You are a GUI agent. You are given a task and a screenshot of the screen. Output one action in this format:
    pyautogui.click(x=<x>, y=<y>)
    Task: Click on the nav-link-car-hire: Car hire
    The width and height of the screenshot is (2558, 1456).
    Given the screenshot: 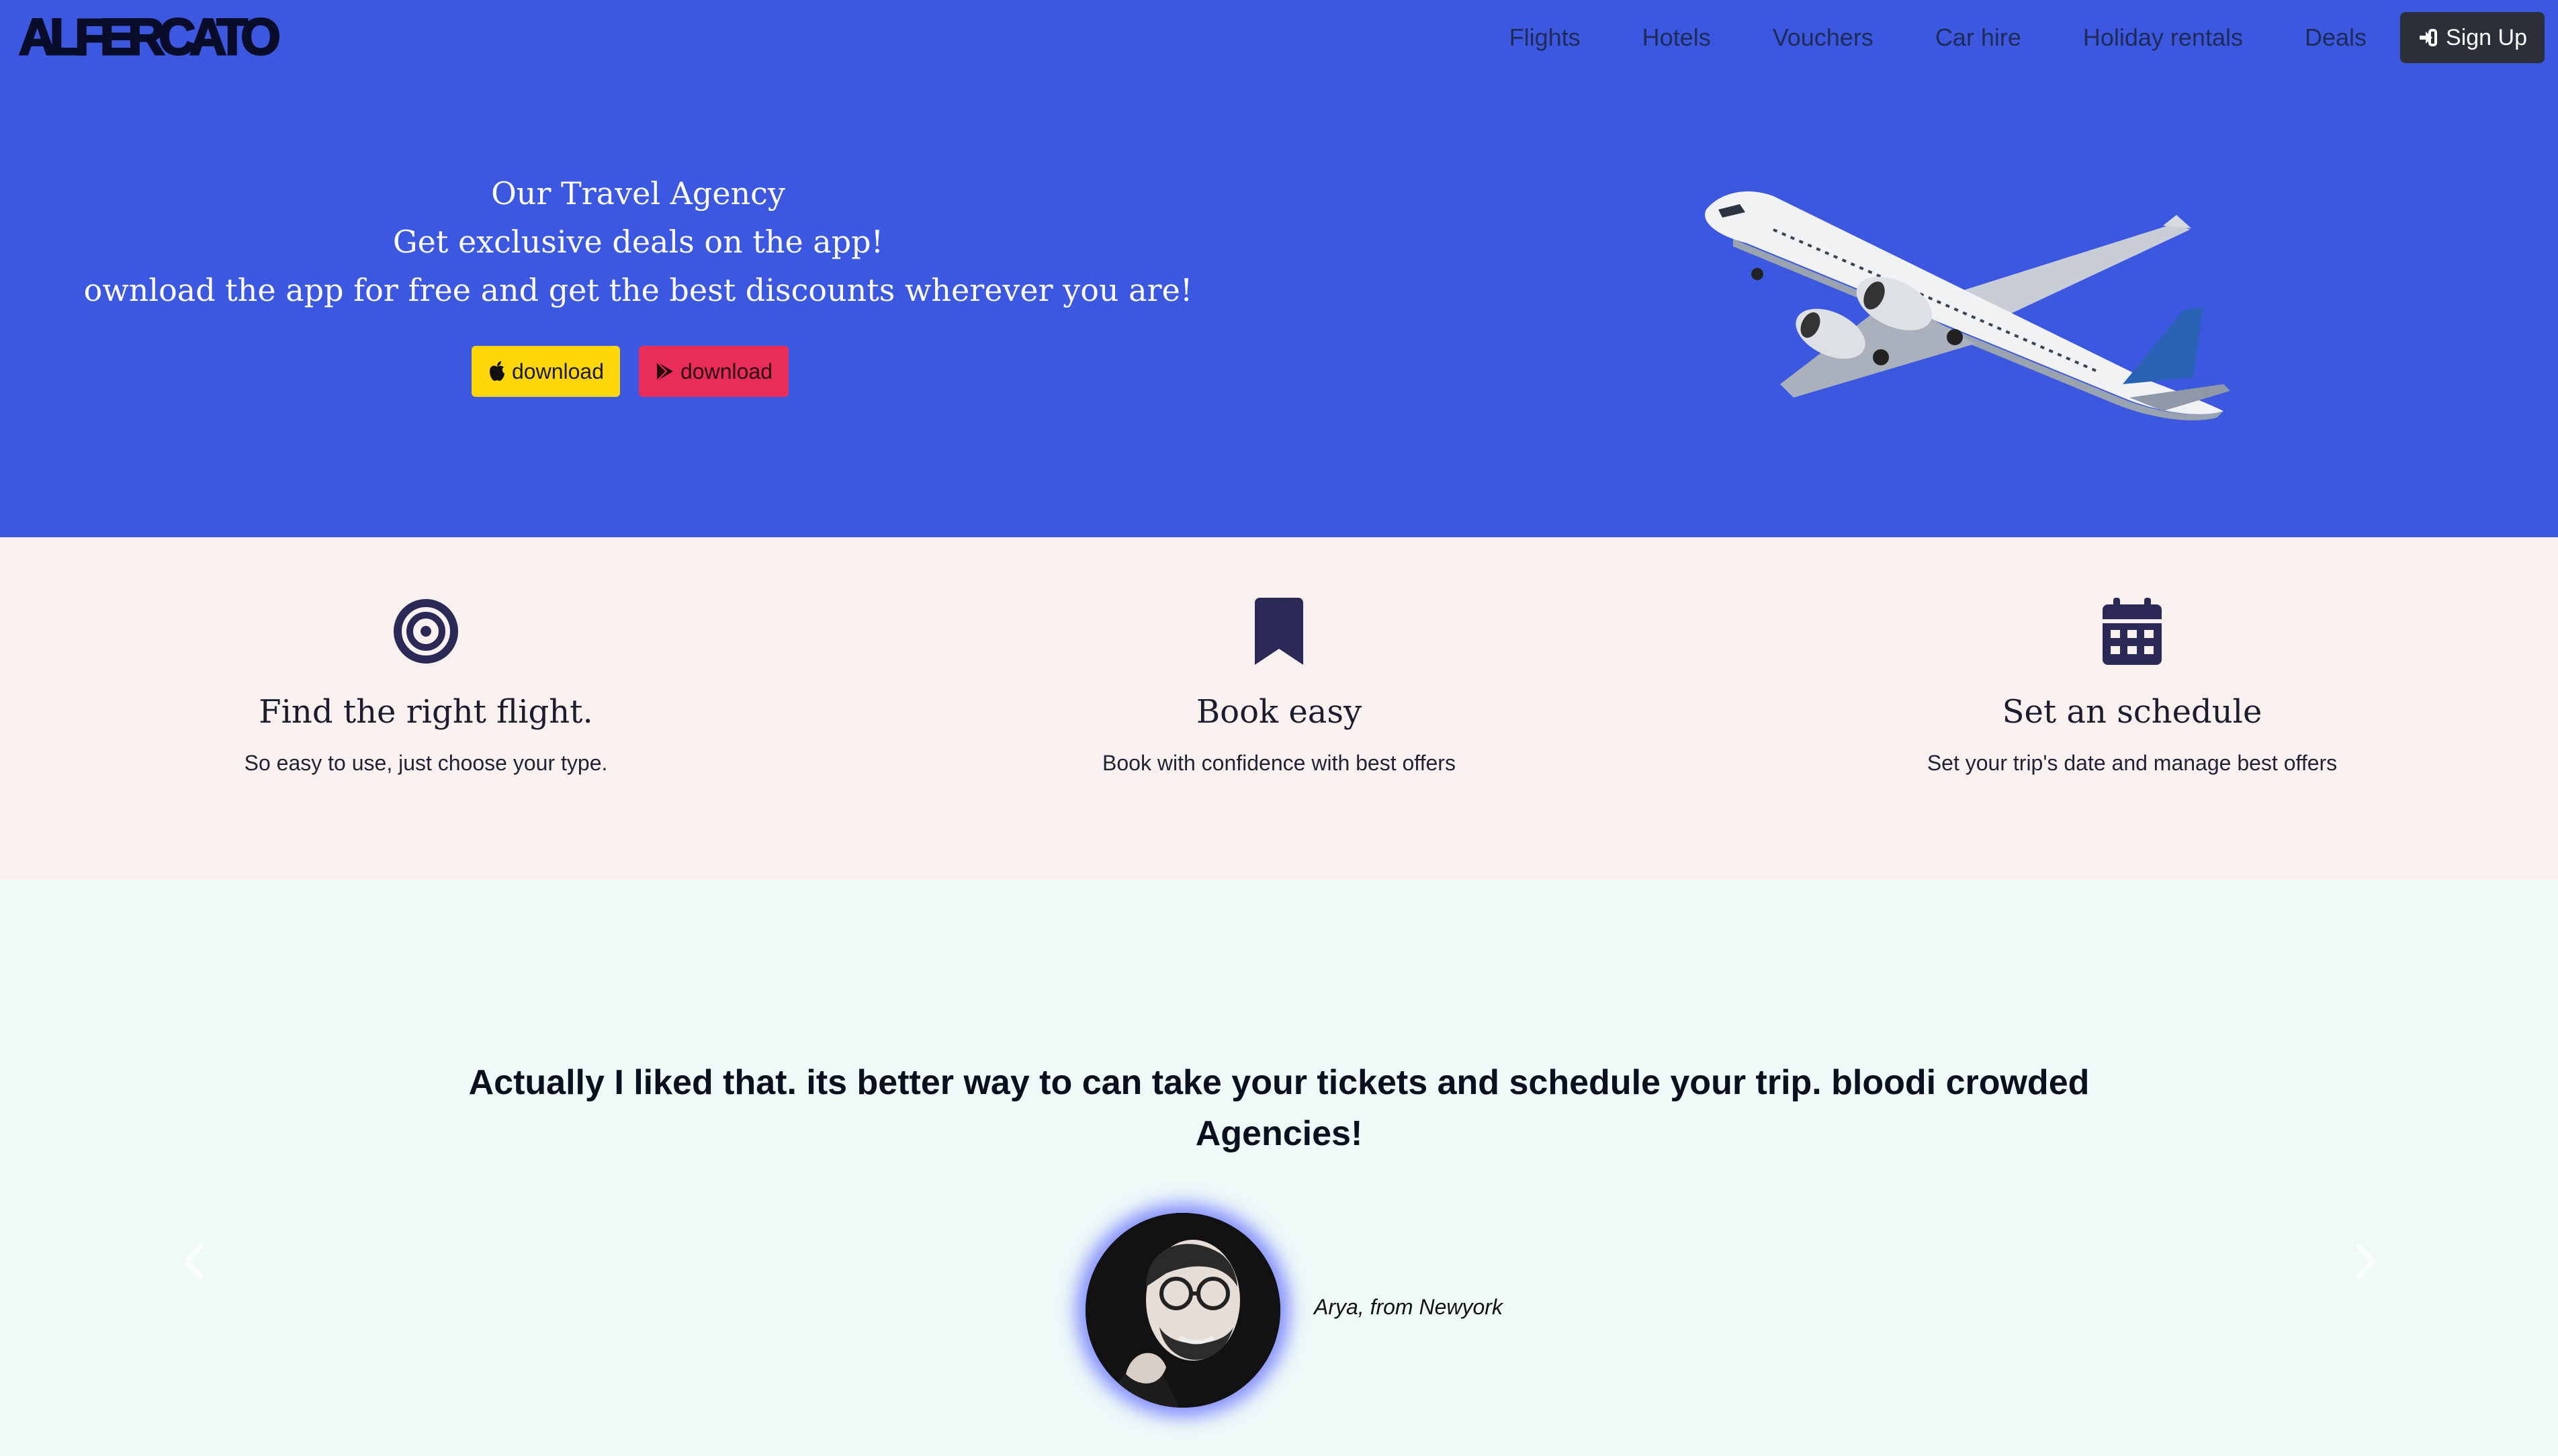 What is the action you would take?
    pyautogui.click(x=1978, y=37)
    